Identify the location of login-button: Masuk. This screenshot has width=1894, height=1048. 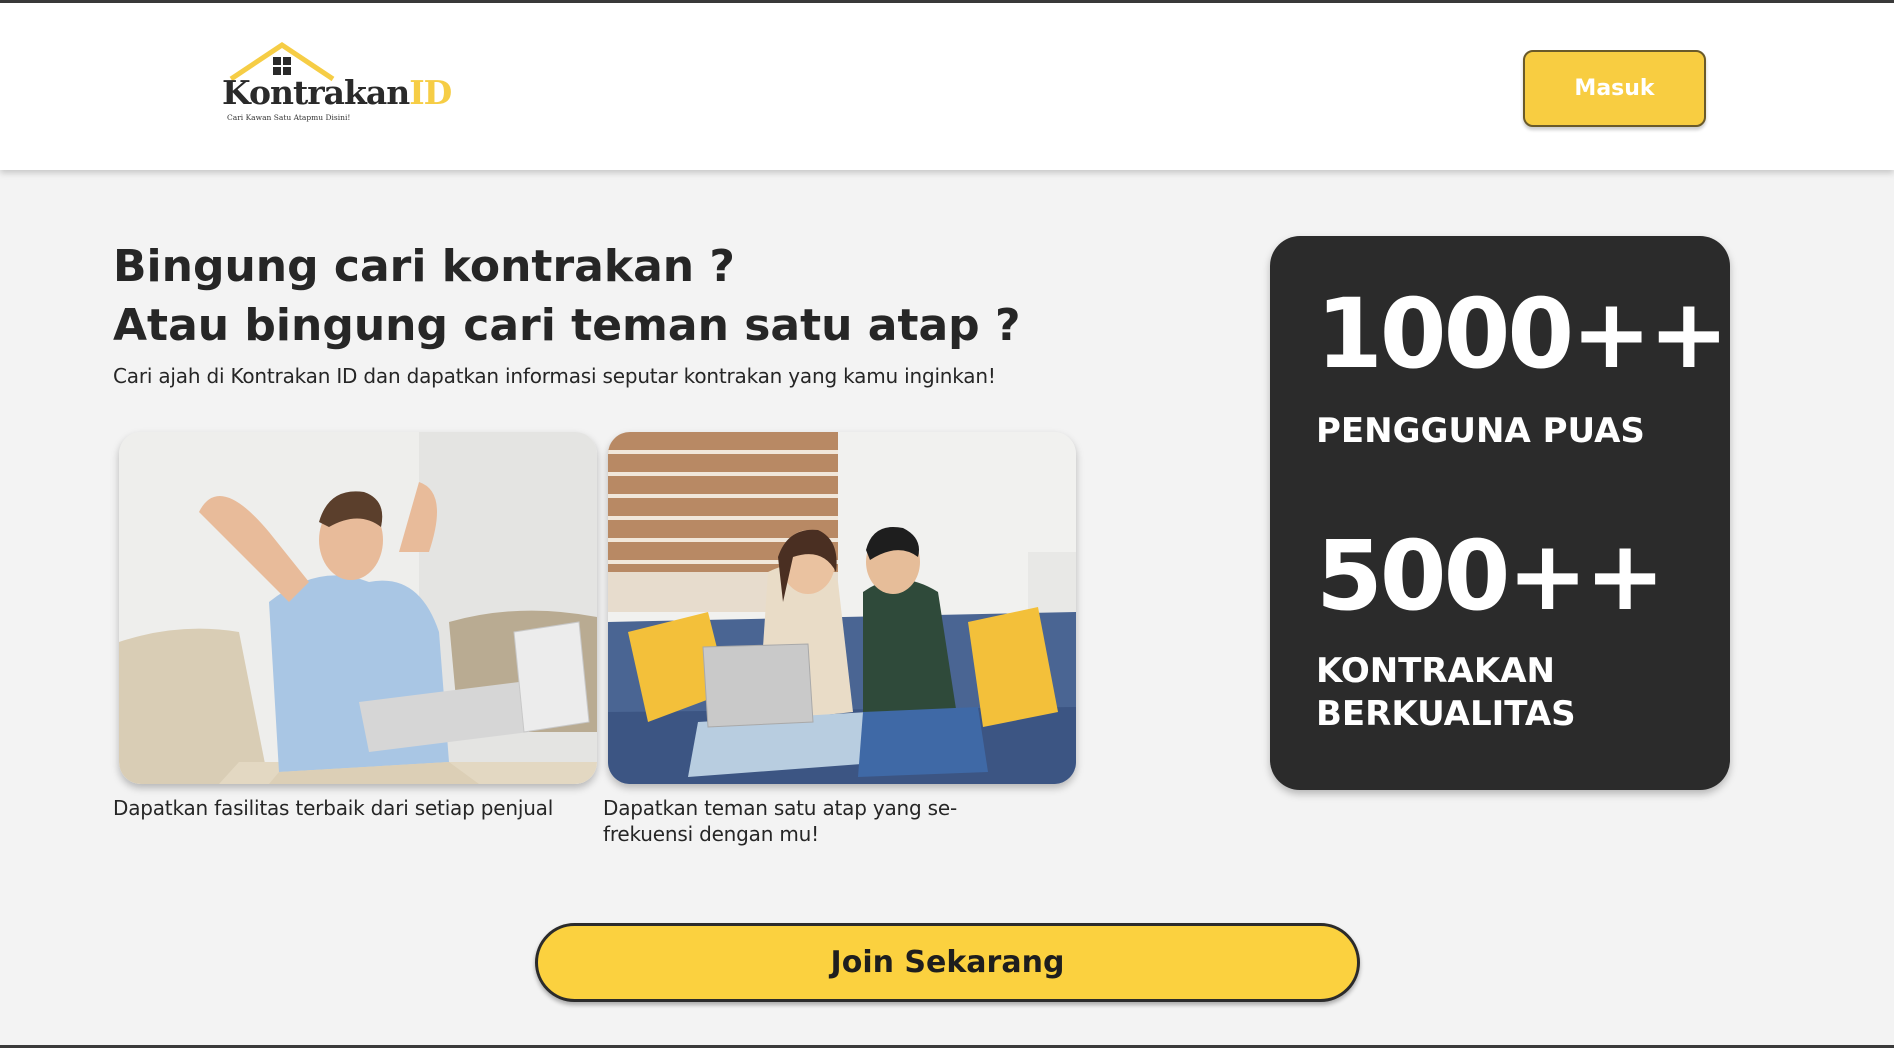
(1614, 88).